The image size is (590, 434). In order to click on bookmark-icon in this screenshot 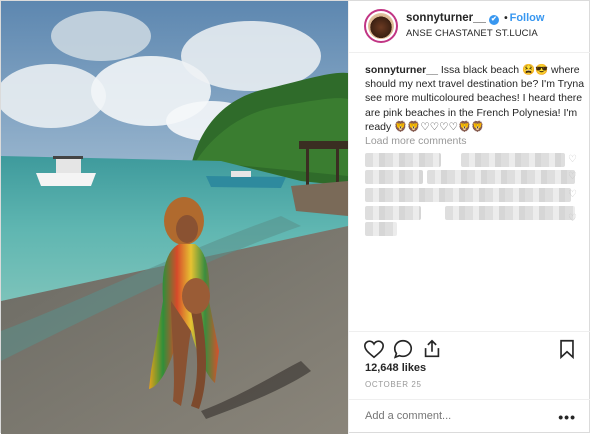, I will do `click(567, 349)`.